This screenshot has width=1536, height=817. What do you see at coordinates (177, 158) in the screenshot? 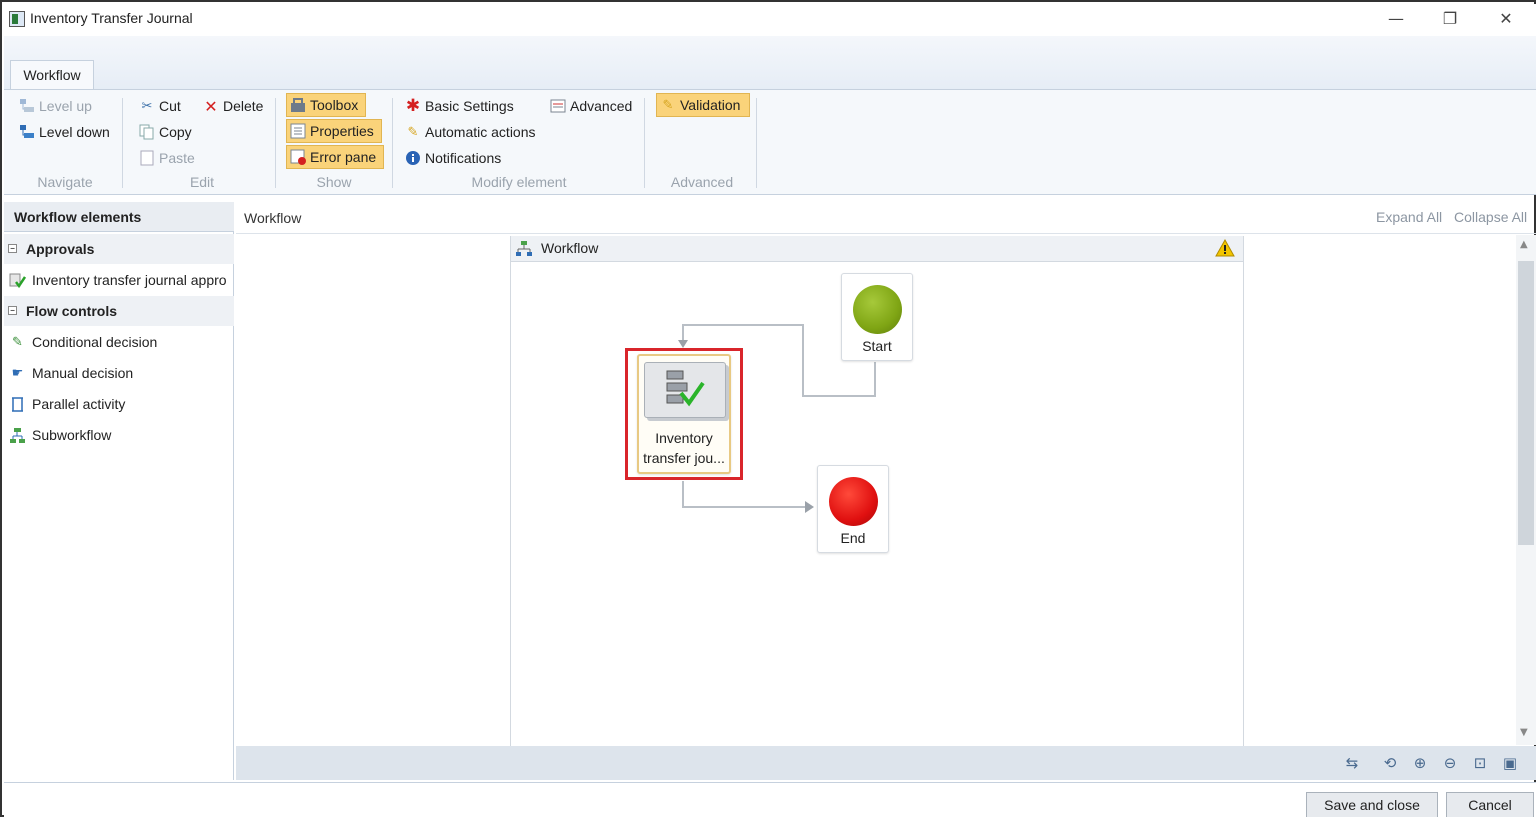
I see `paste-label: Paste` at bounding box center [177, 158].